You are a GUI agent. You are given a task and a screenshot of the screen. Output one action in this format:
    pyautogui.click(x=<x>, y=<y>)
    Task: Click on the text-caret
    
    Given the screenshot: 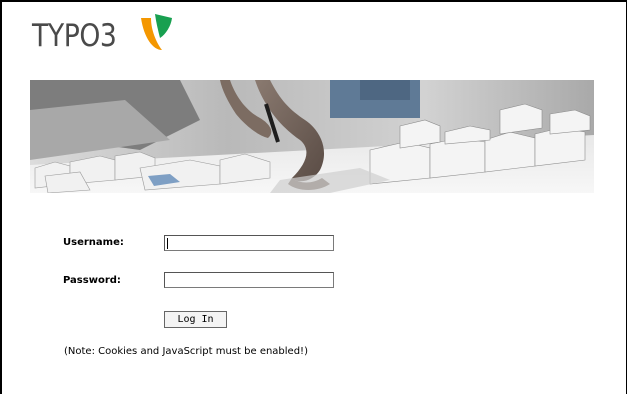 What is the action you would take?
    pyautogui.click(x=167, y=243)
    